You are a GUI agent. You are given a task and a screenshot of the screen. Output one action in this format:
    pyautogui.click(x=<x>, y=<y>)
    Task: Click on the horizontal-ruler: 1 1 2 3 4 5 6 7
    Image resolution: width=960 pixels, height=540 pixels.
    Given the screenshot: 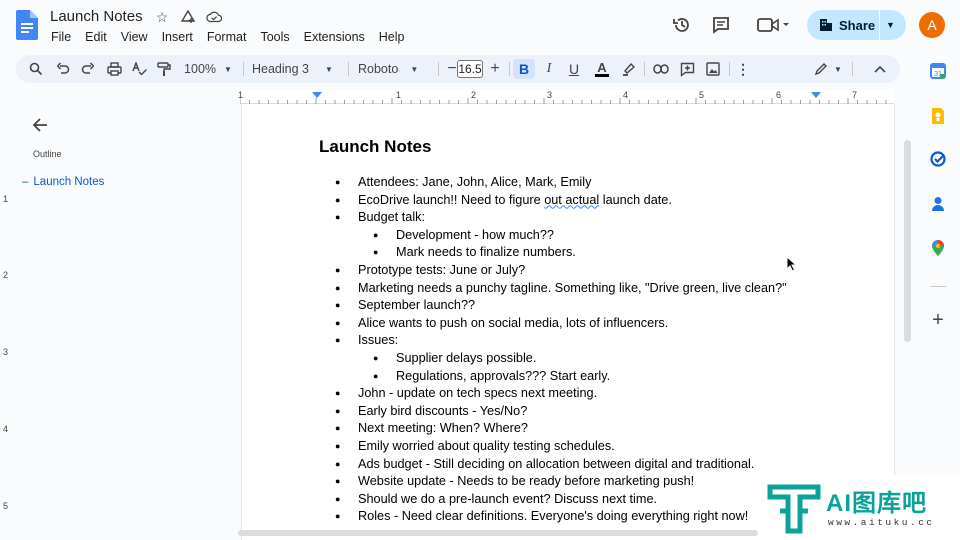 What is the action you would take?
    pyautogui.click(x=566, y=97)
    